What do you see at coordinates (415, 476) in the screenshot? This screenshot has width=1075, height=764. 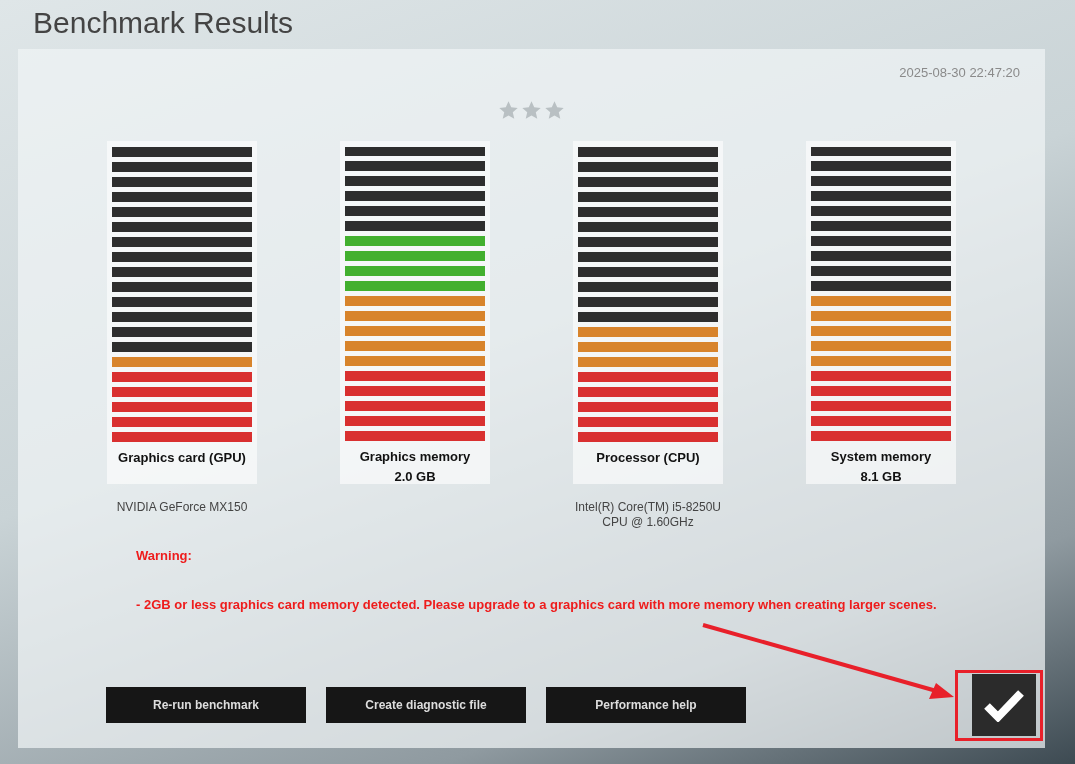 I see `component-value: 2.0 GB` at bounding box center [415, 476].